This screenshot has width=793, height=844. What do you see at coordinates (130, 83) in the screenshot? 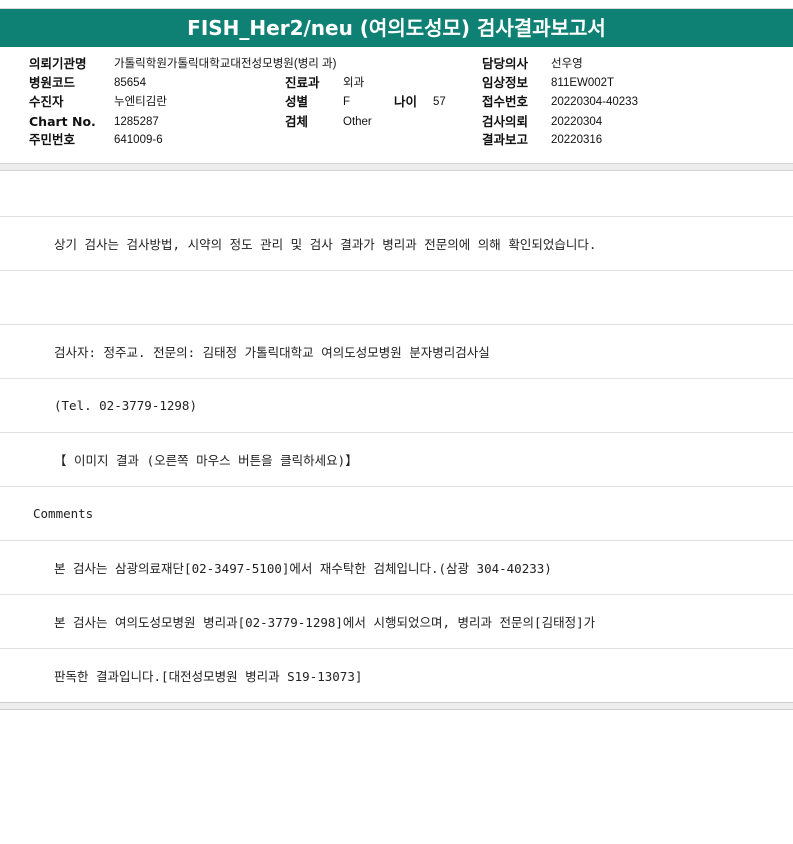
I see `hospital-code-value: 85654` at bounding box center [130, 83].